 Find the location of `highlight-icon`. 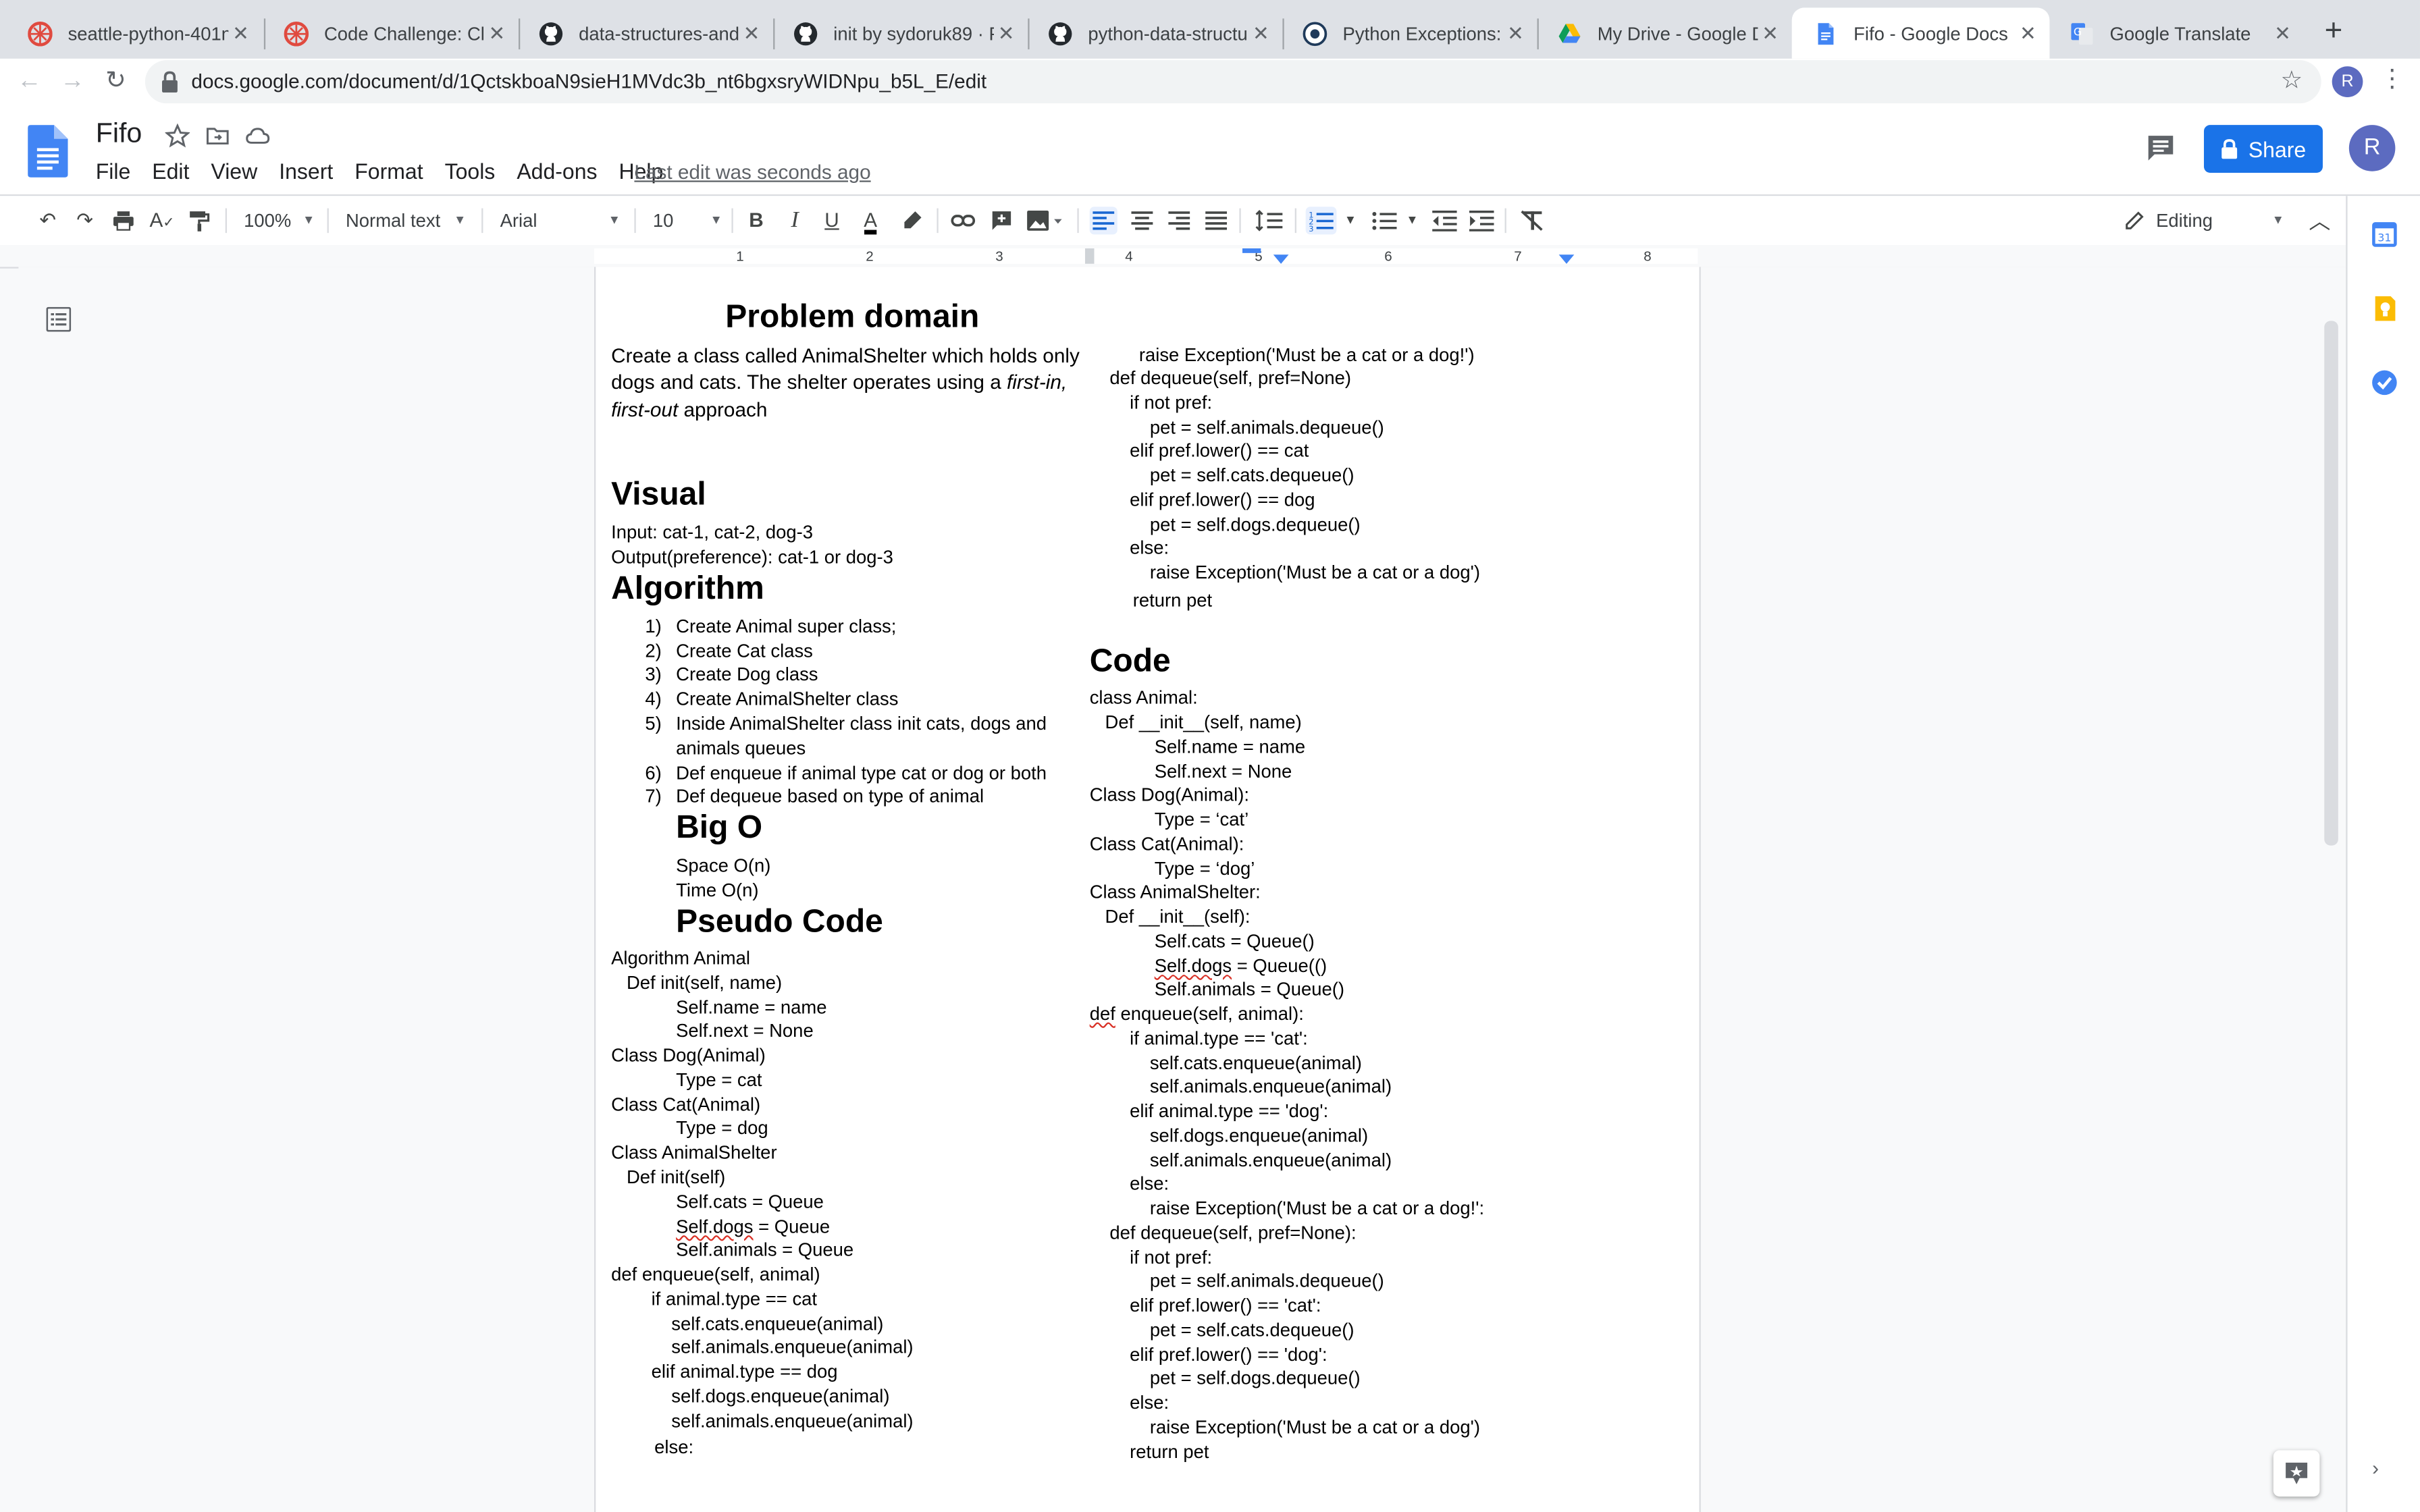

highlight-icon is located at coordinates (912, 220).